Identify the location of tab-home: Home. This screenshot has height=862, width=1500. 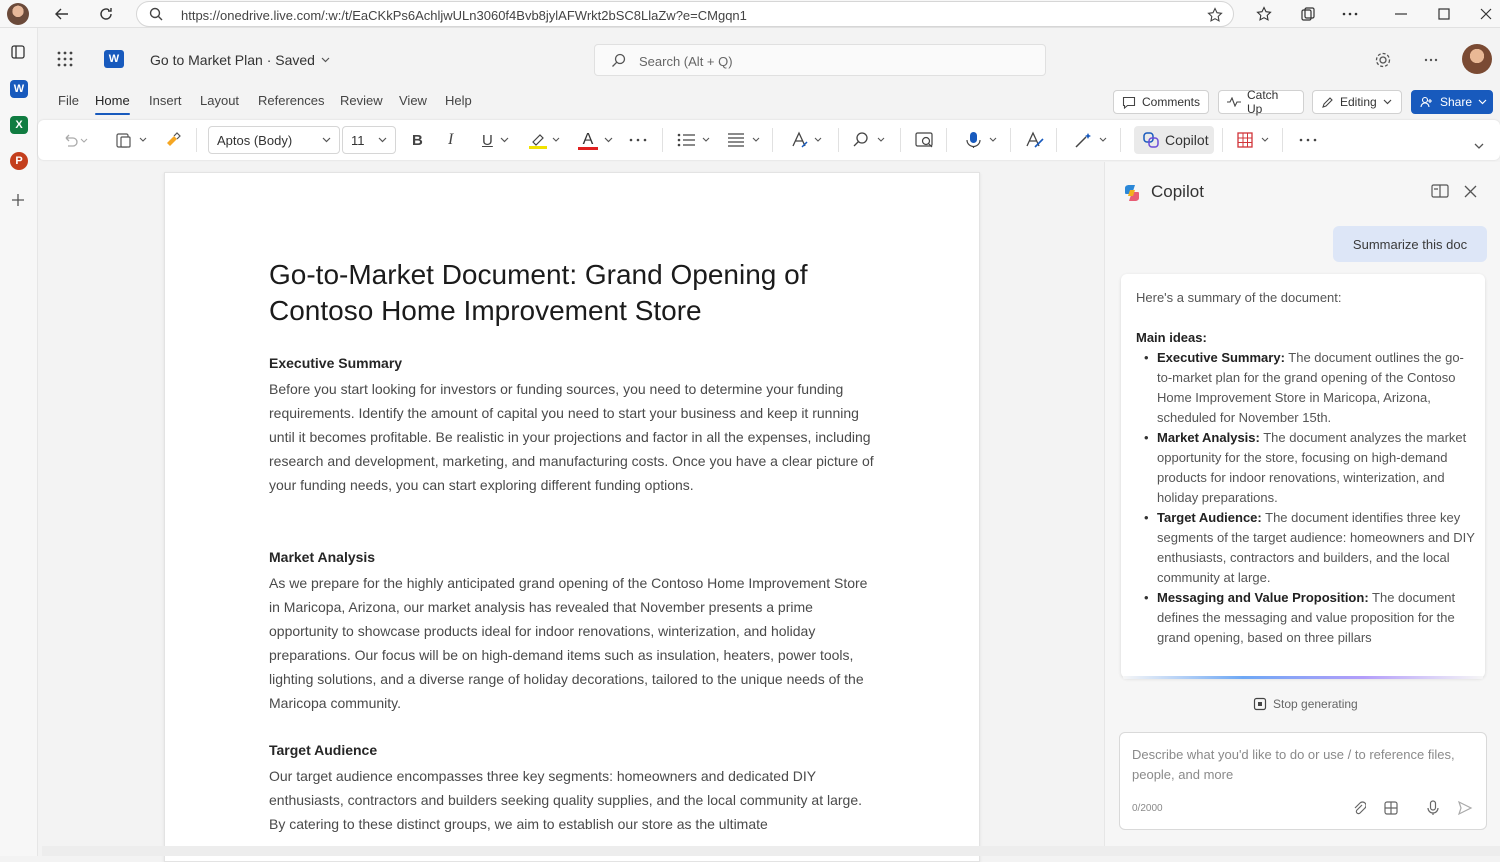
(112, 104).